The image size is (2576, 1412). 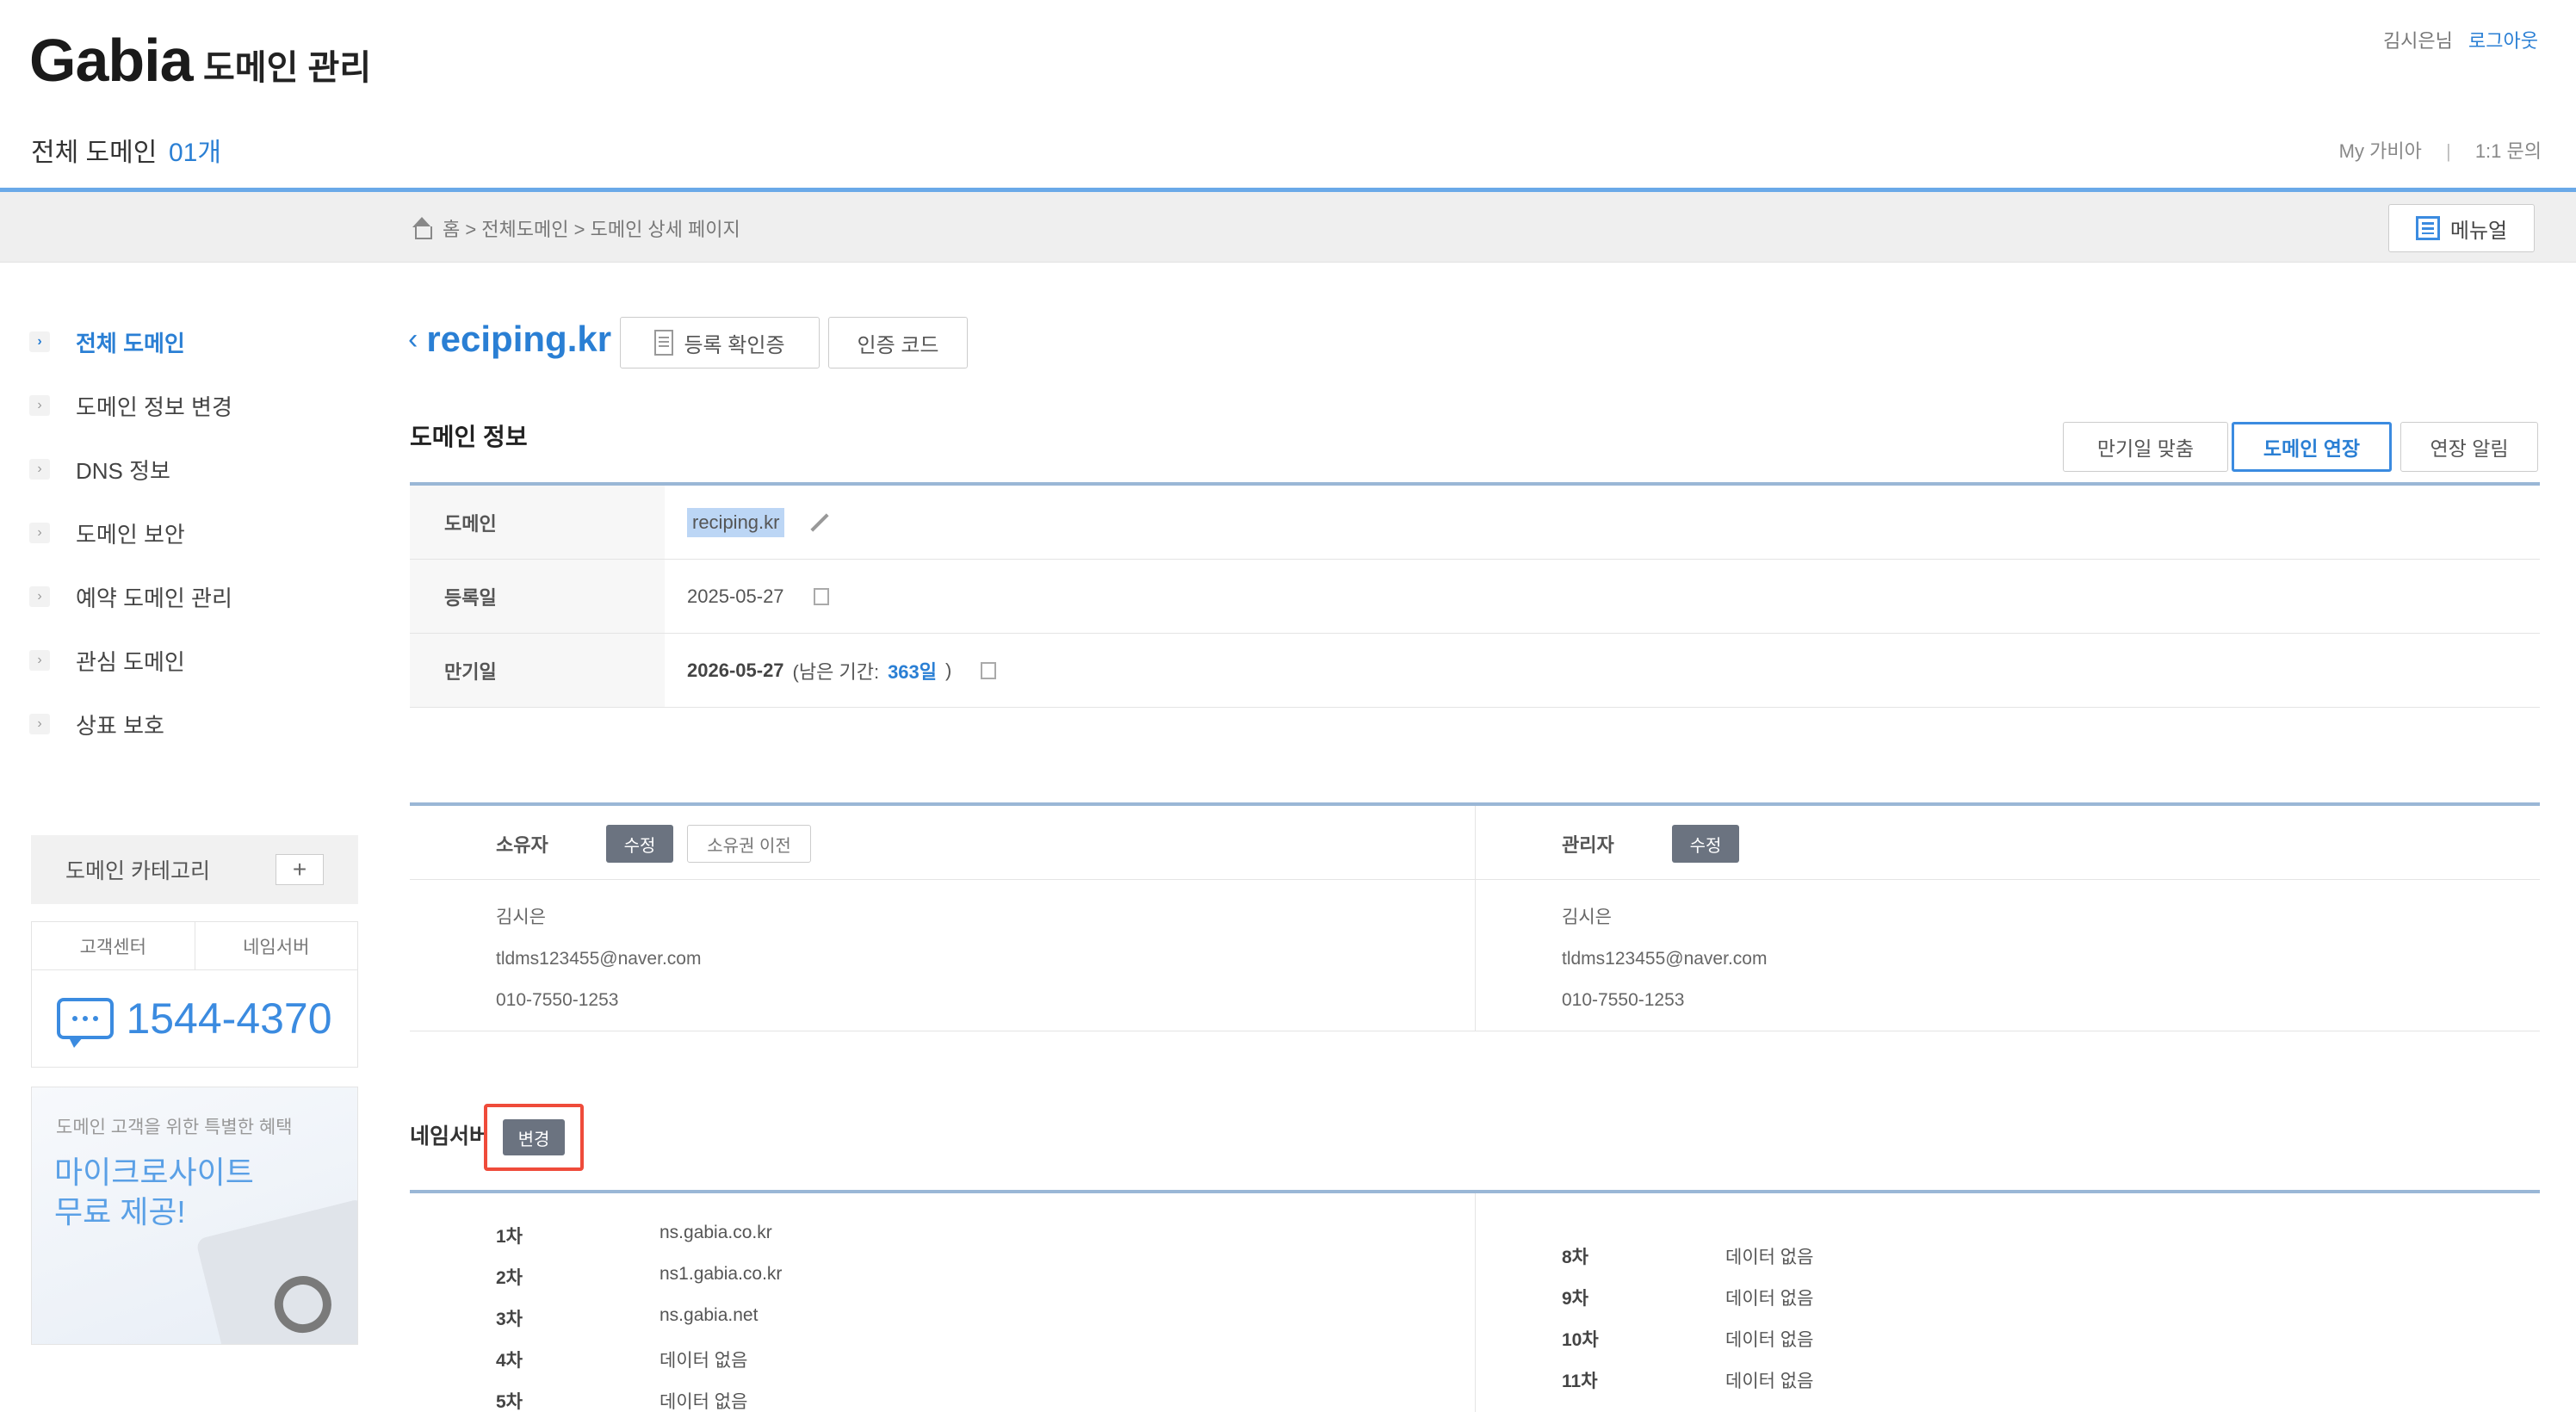 I want to click on home-icon, so click(x=422, y=228).